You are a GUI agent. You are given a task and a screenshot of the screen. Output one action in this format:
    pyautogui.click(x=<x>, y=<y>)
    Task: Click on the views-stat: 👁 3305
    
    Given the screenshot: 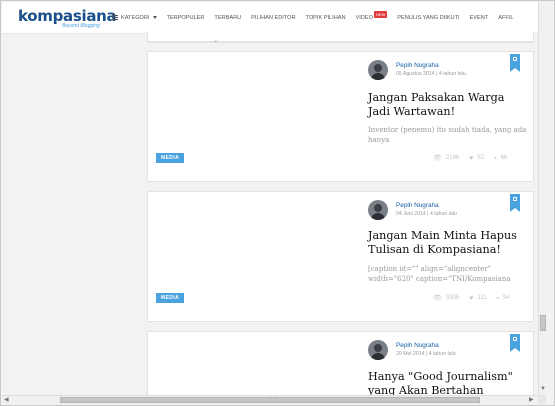 What is the action you would take?
    pyautogui.click(x=446, y=298)
    